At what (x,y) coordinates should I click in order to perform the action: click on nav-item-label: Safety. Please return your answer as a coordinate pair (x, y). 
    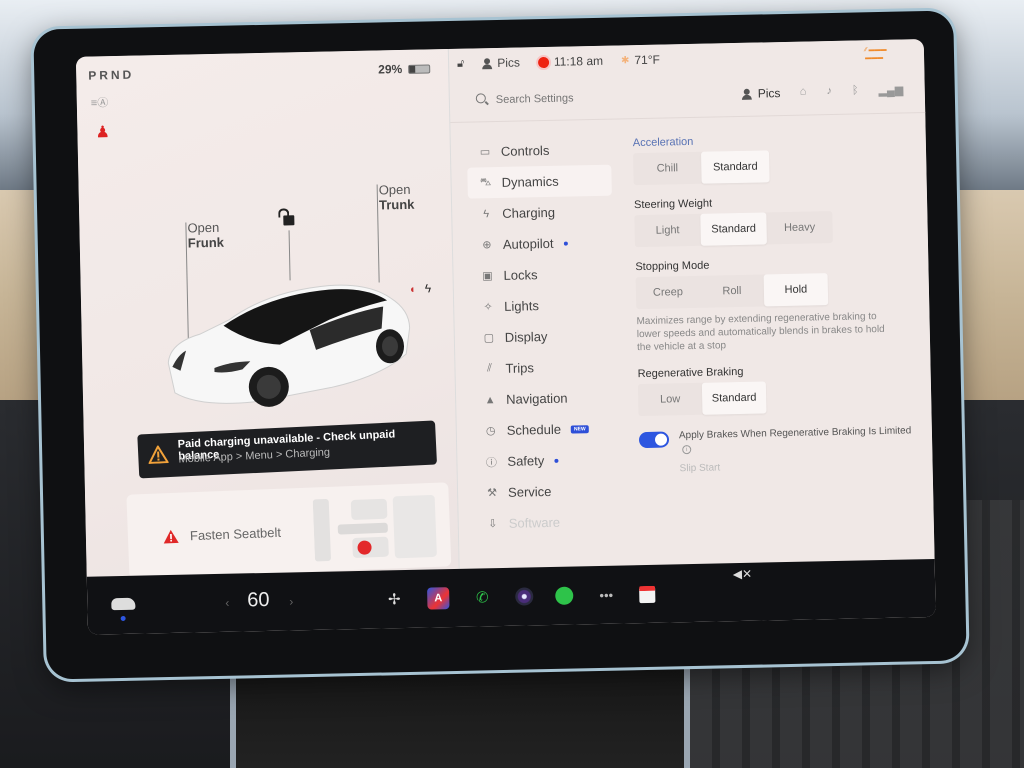
    Looking at the image, I should click on (526, 461).